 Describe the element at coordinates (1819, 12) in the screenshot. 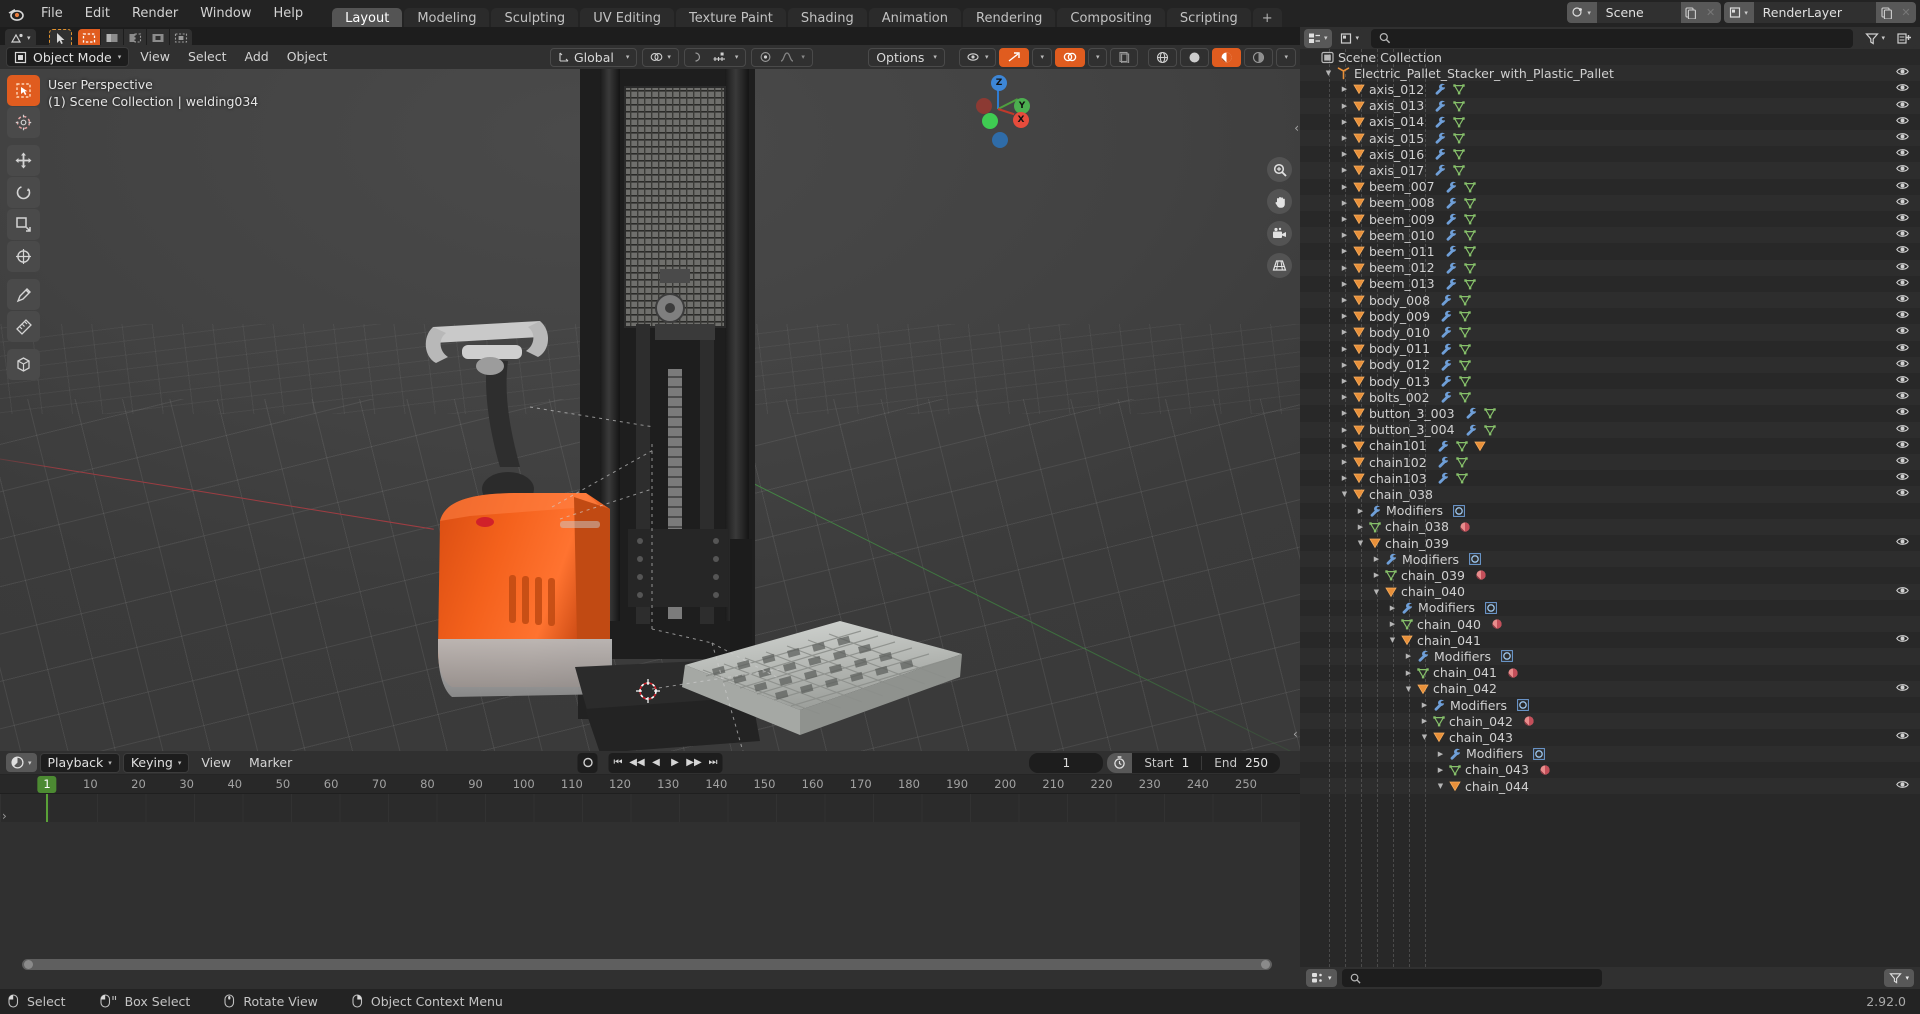

I see `viewlayer-selector: ▾ RenderLayer ✕` at that location.